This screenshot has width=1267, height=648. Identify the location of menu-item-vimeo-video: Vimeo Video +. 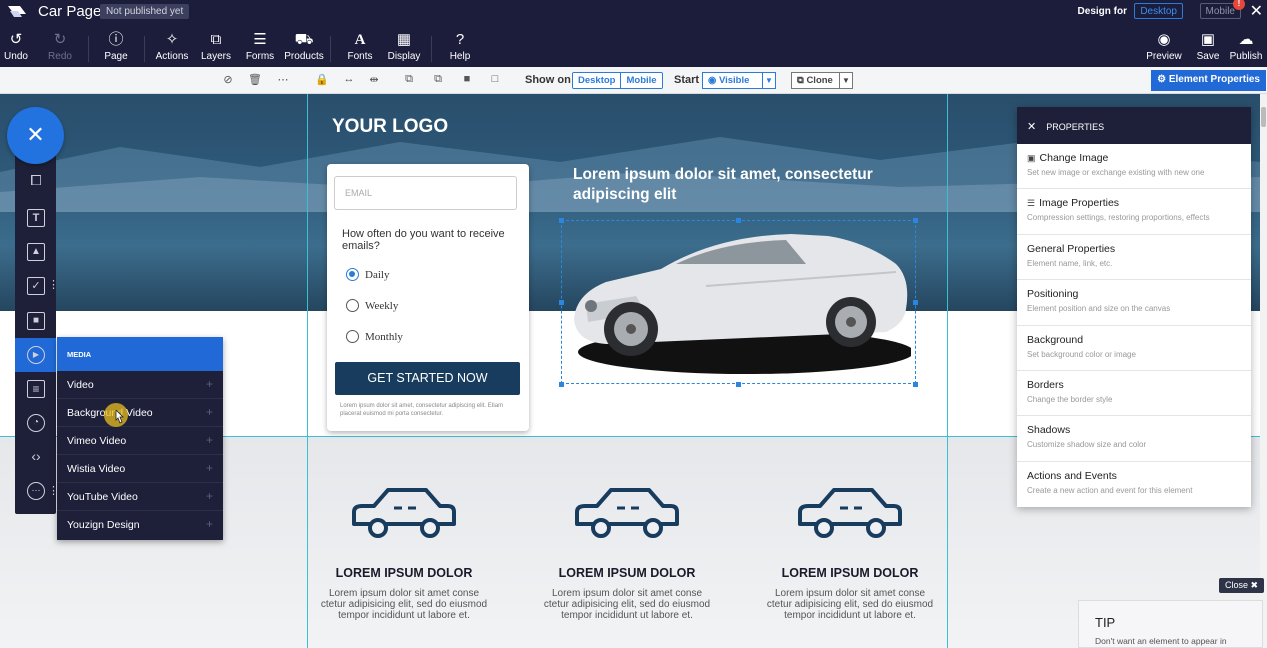
(140, 441).